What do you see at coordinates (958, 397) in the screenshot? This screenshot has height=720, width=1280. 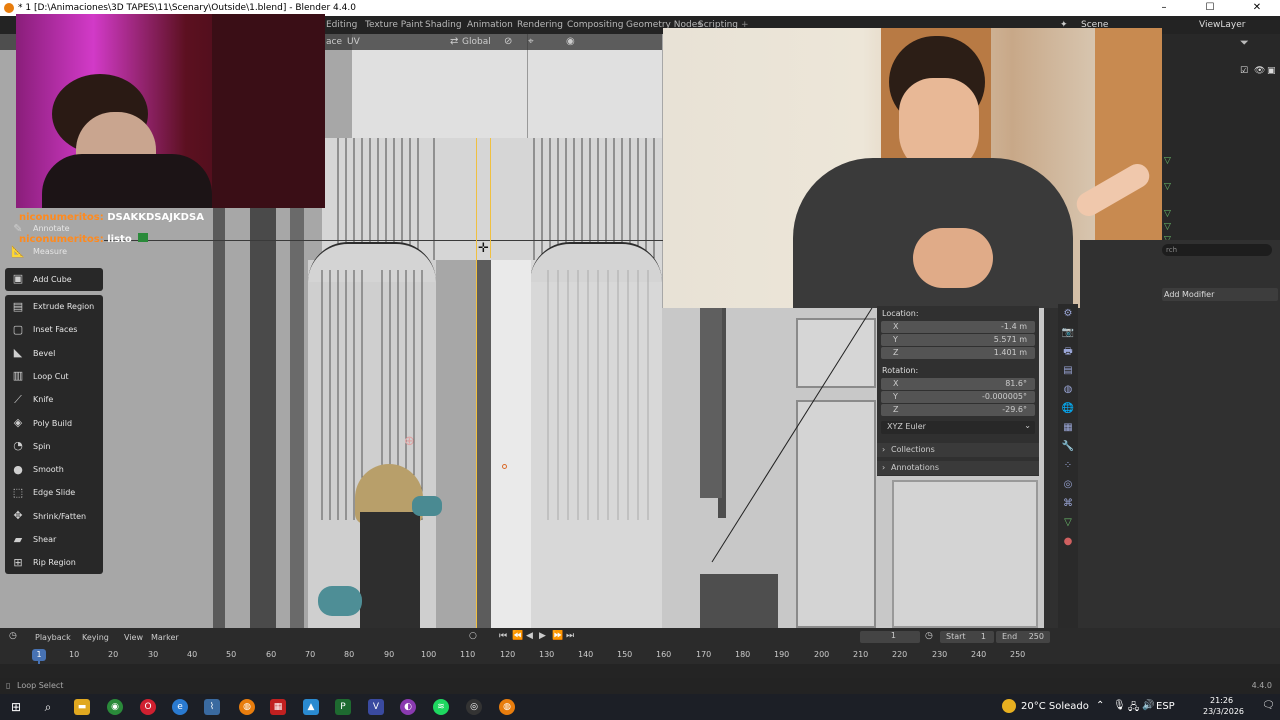 I see `rotation-y-field: Y -0.000005°` at bounding box center [958, 397].